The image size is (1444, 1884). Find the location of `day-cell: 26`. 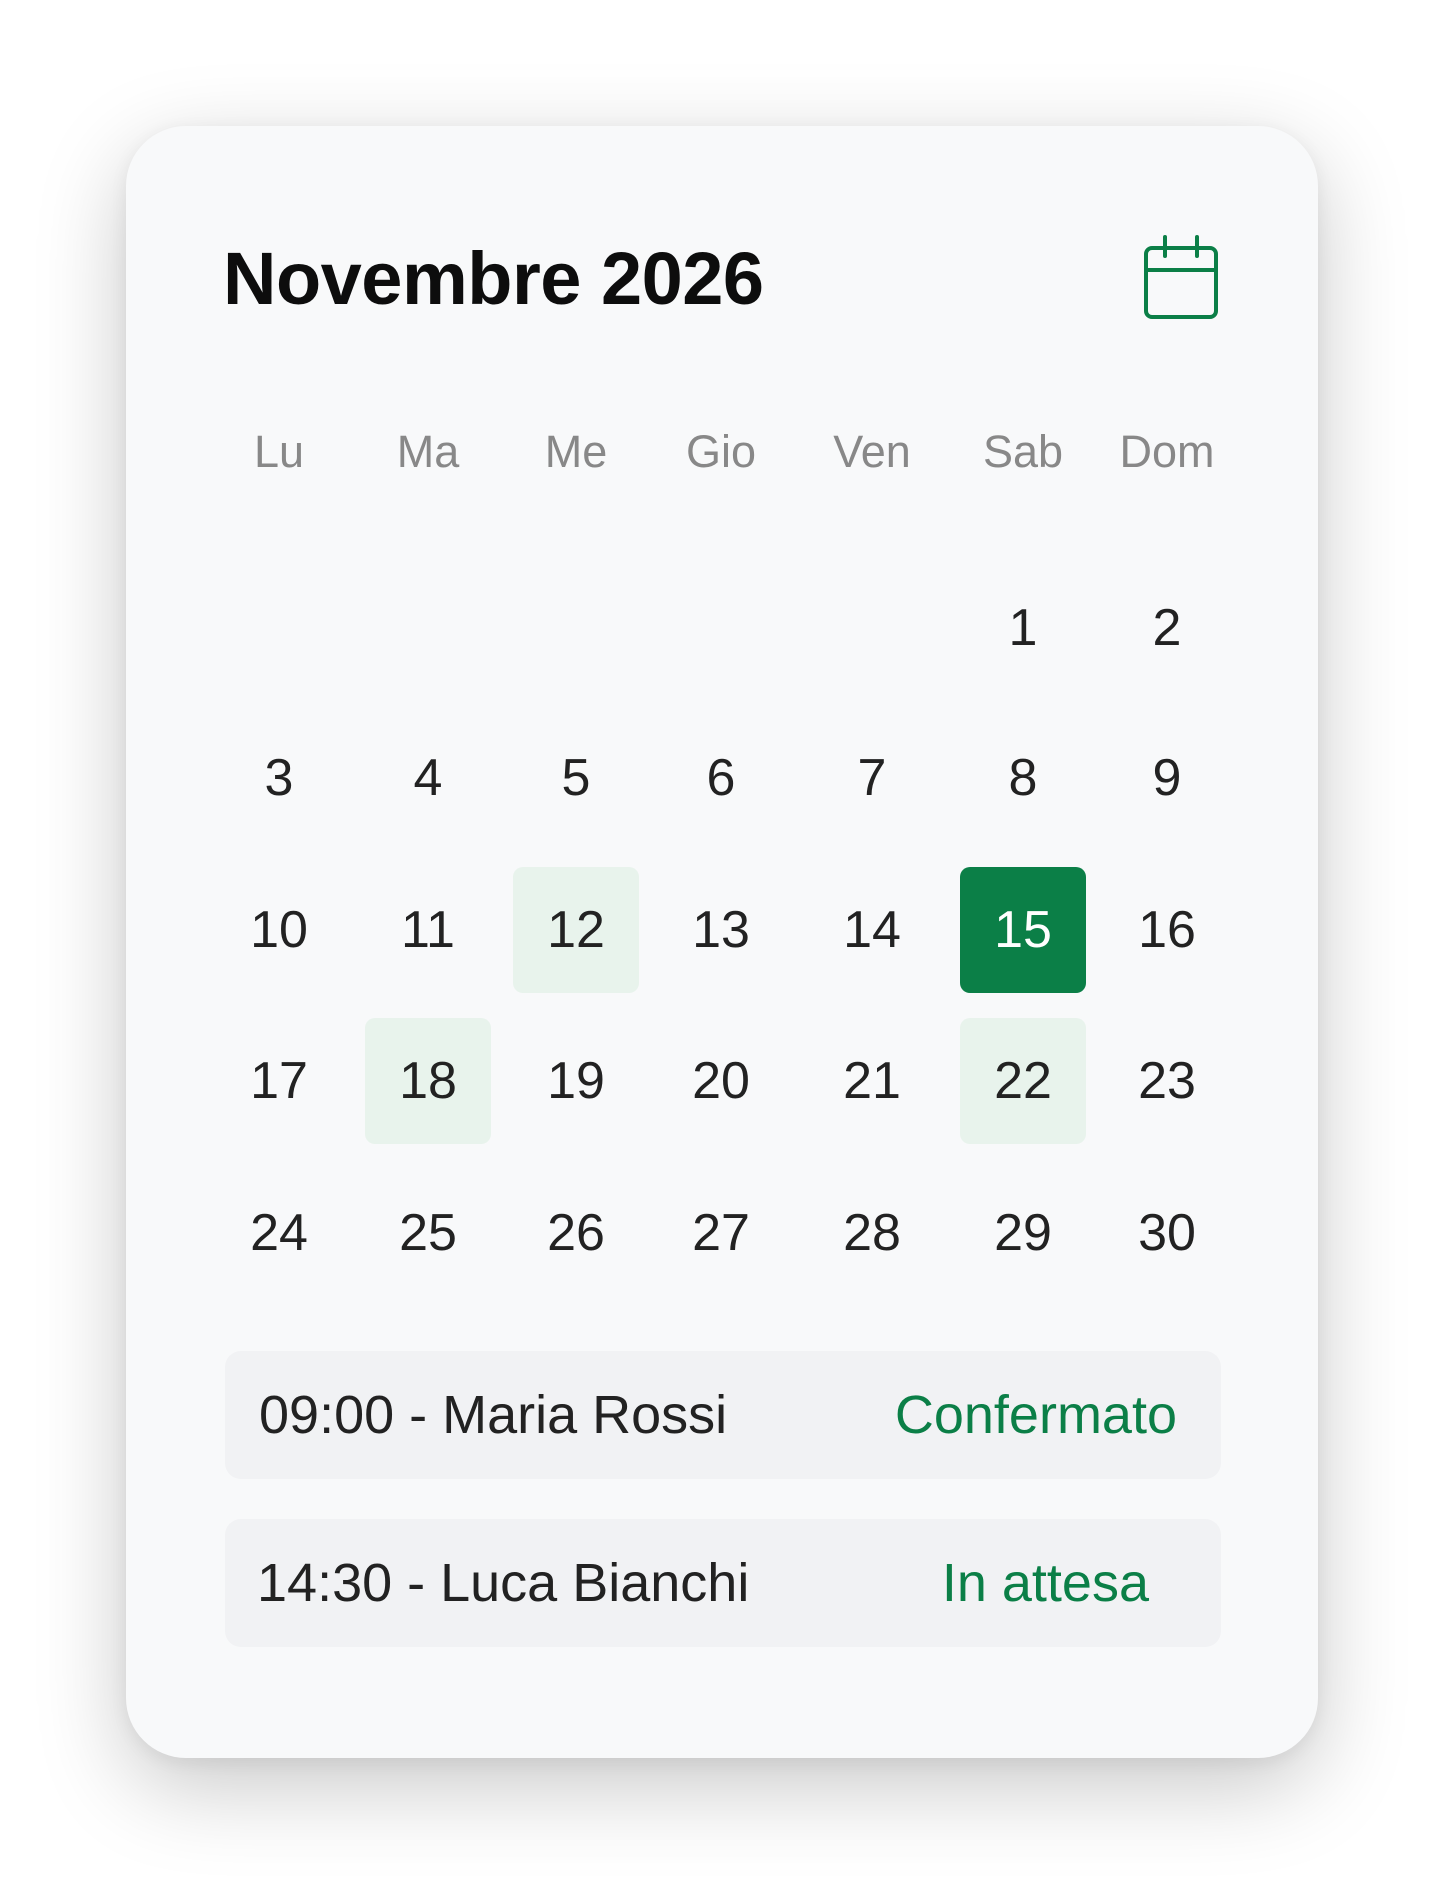

day-cell: 26 is located at coordinates (576, 1233).